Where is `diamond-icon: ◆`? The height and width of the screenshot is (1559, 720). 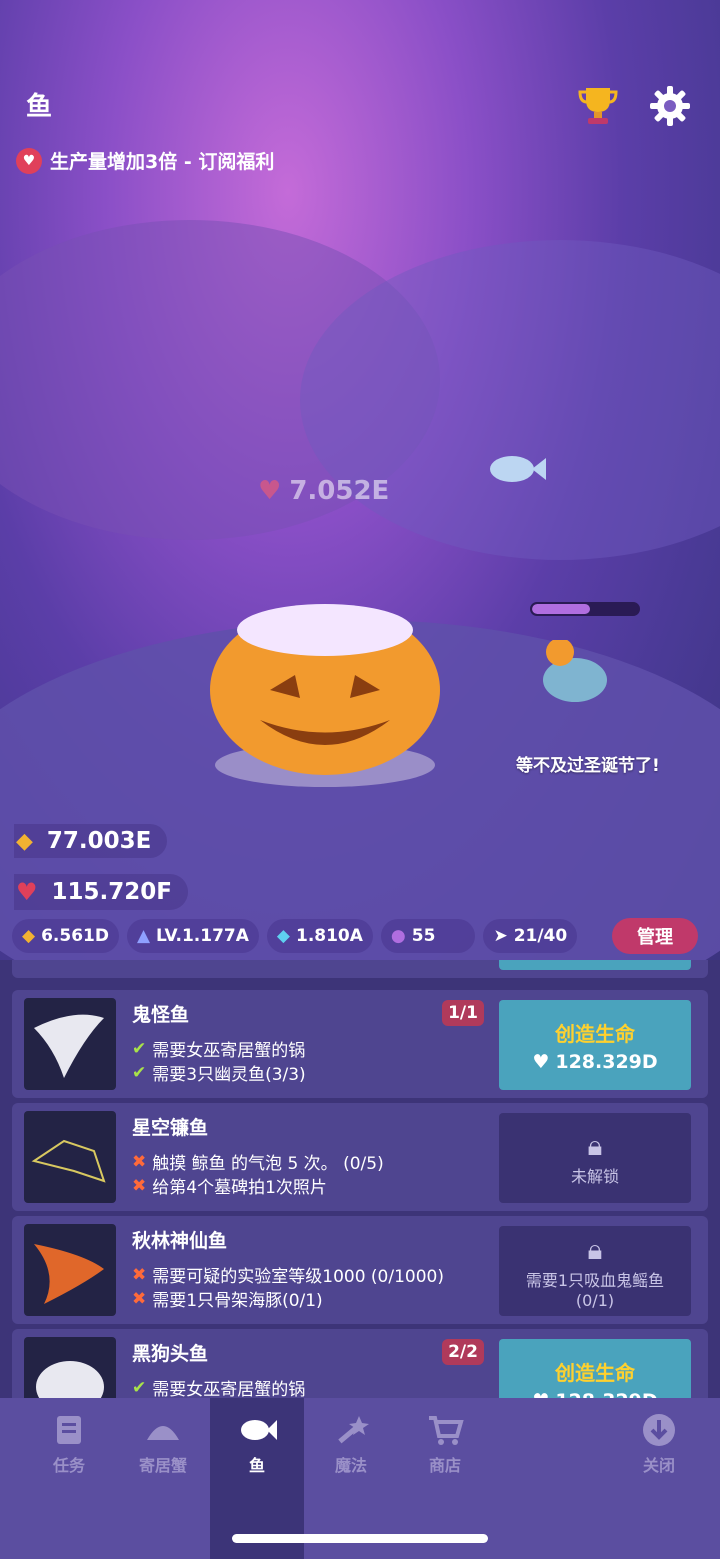
diamond-icon: ◆ is located at coordinates (283, 936).